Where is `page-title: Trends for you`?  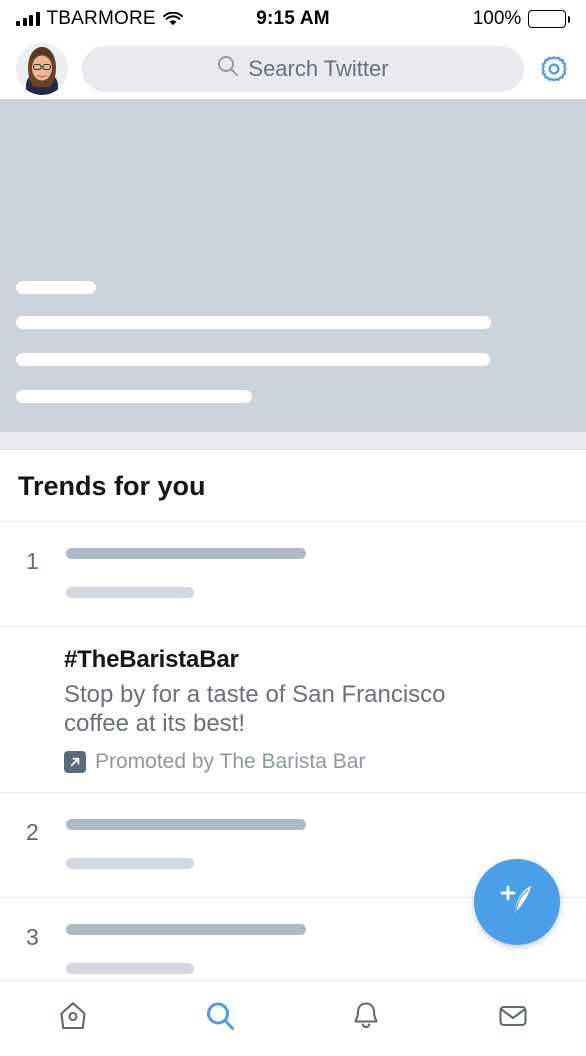 page-title: Trends for you is located at coordinates (112, 486).